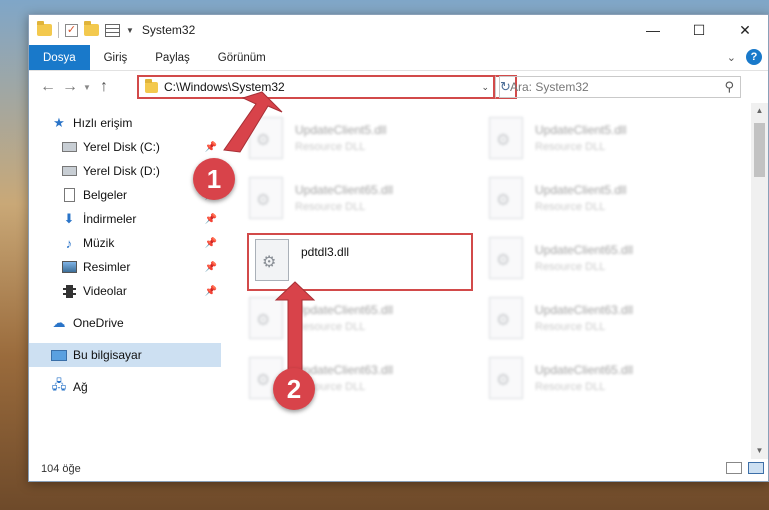 The image size is (769, 510). I want to click on annotation-arrows, so click(269, 234).